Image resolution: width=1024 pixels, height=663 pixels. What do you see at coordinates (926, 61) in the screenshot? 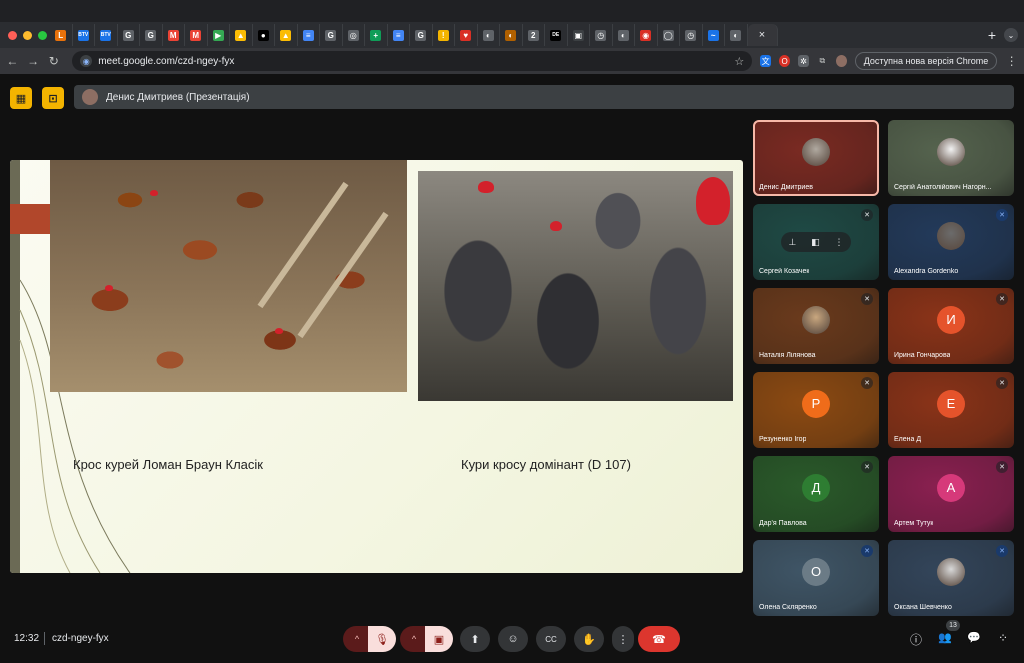
I see `chrome-update-button: Доступна нова версія Chrome` at bounding box center [926, 61].